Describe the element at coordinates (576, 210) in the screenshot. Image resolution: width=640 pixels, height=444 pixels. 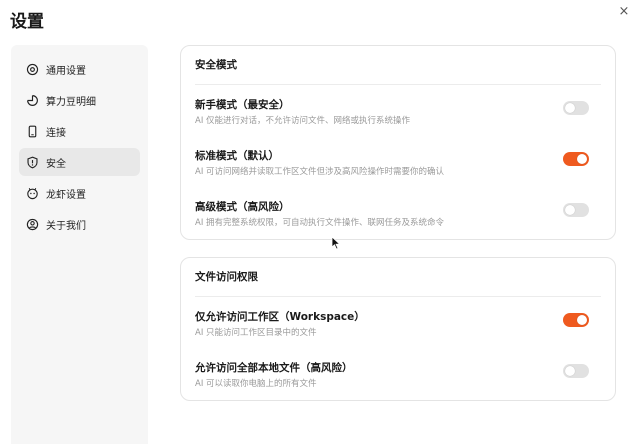
I see `advanced-mode-toggle` at that location.